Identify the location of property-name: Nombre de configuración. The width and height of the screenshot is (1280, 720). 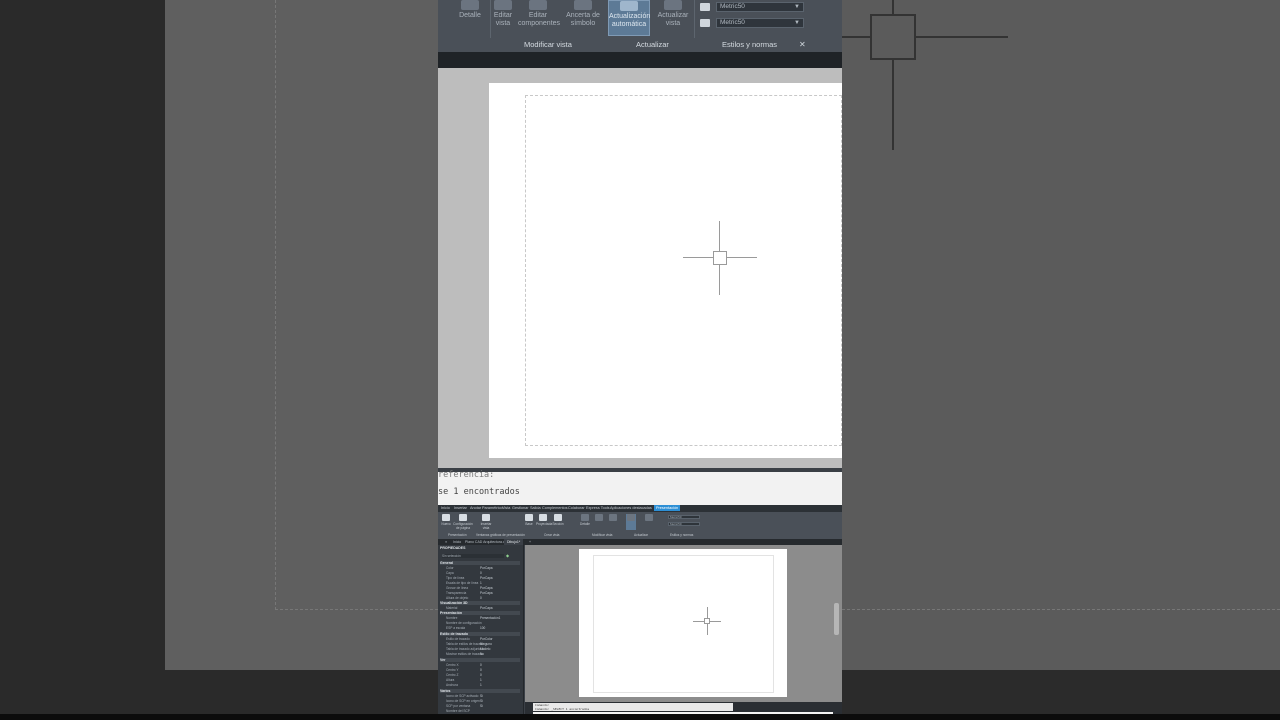
(464, 623).